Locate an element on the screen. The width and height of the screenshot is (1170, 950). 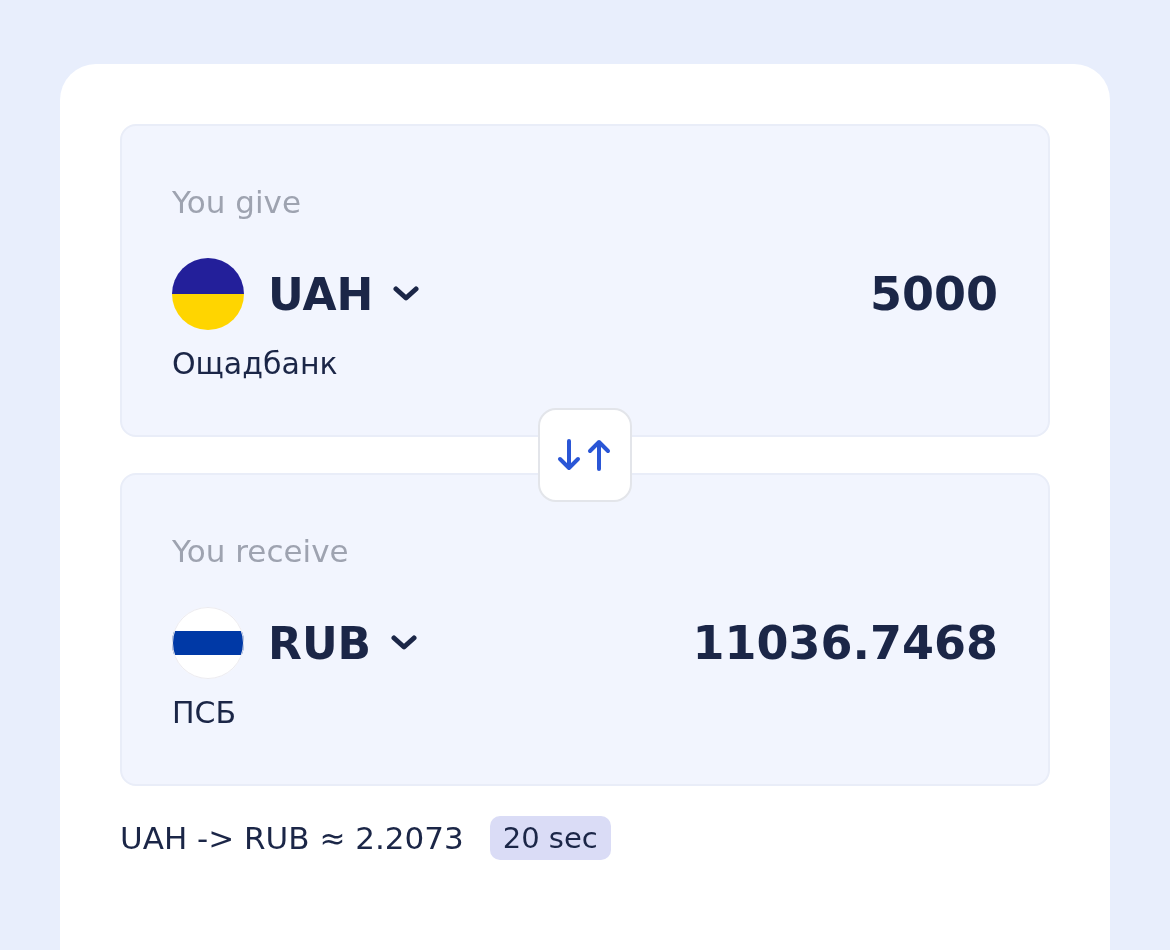
currency-select: RUB is located at coordinates (343, 643).